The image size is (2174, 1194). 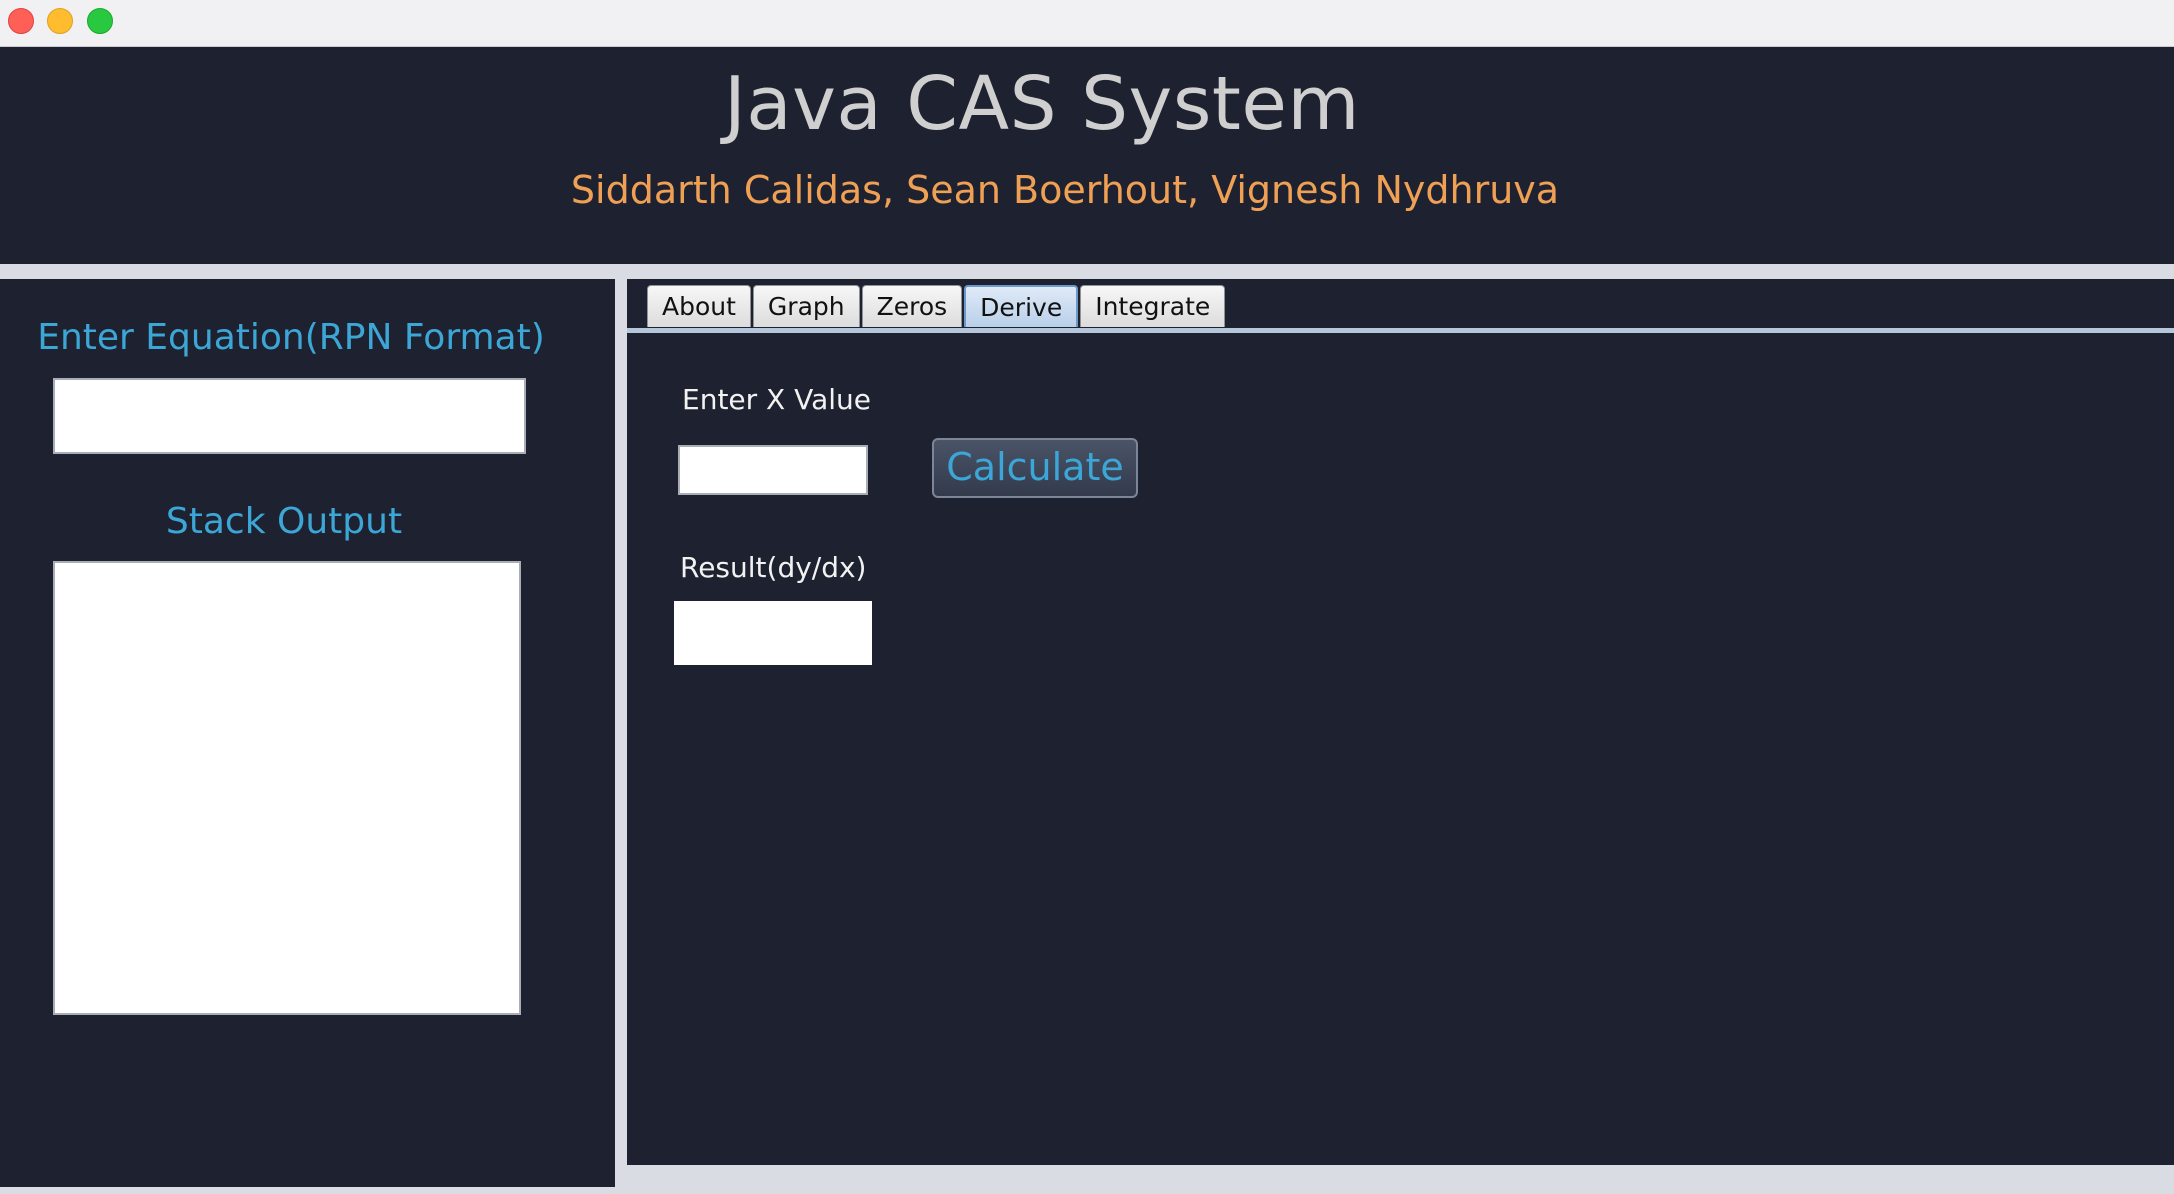 I want to click on tab-graph: Graph, so click(x=806, y=306).